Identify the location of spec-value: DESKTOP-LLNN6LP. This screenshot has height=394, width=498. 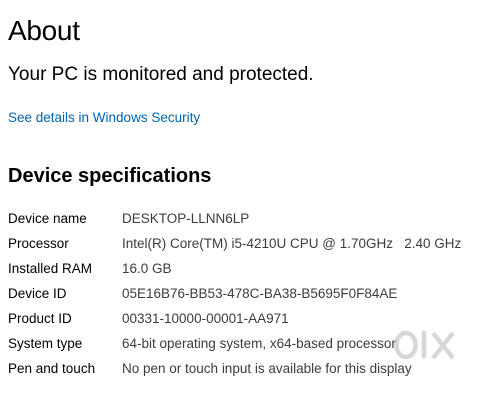
(186, 218).